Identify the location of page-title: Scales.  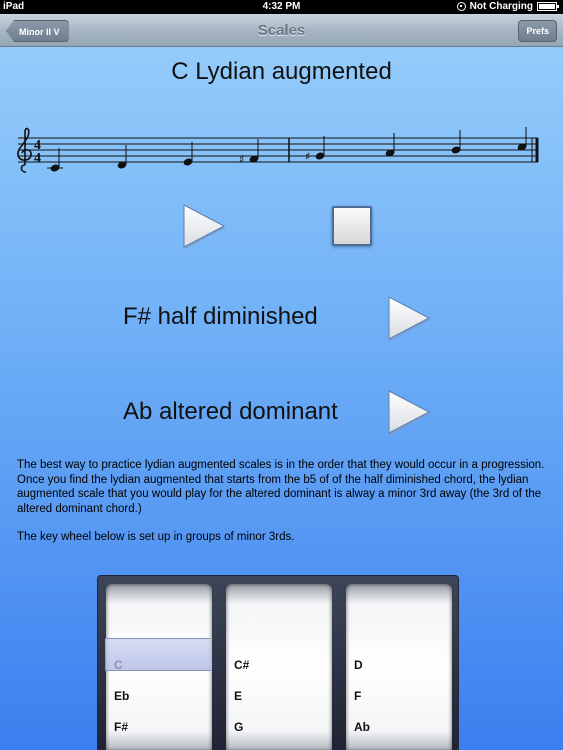
(281, 30).